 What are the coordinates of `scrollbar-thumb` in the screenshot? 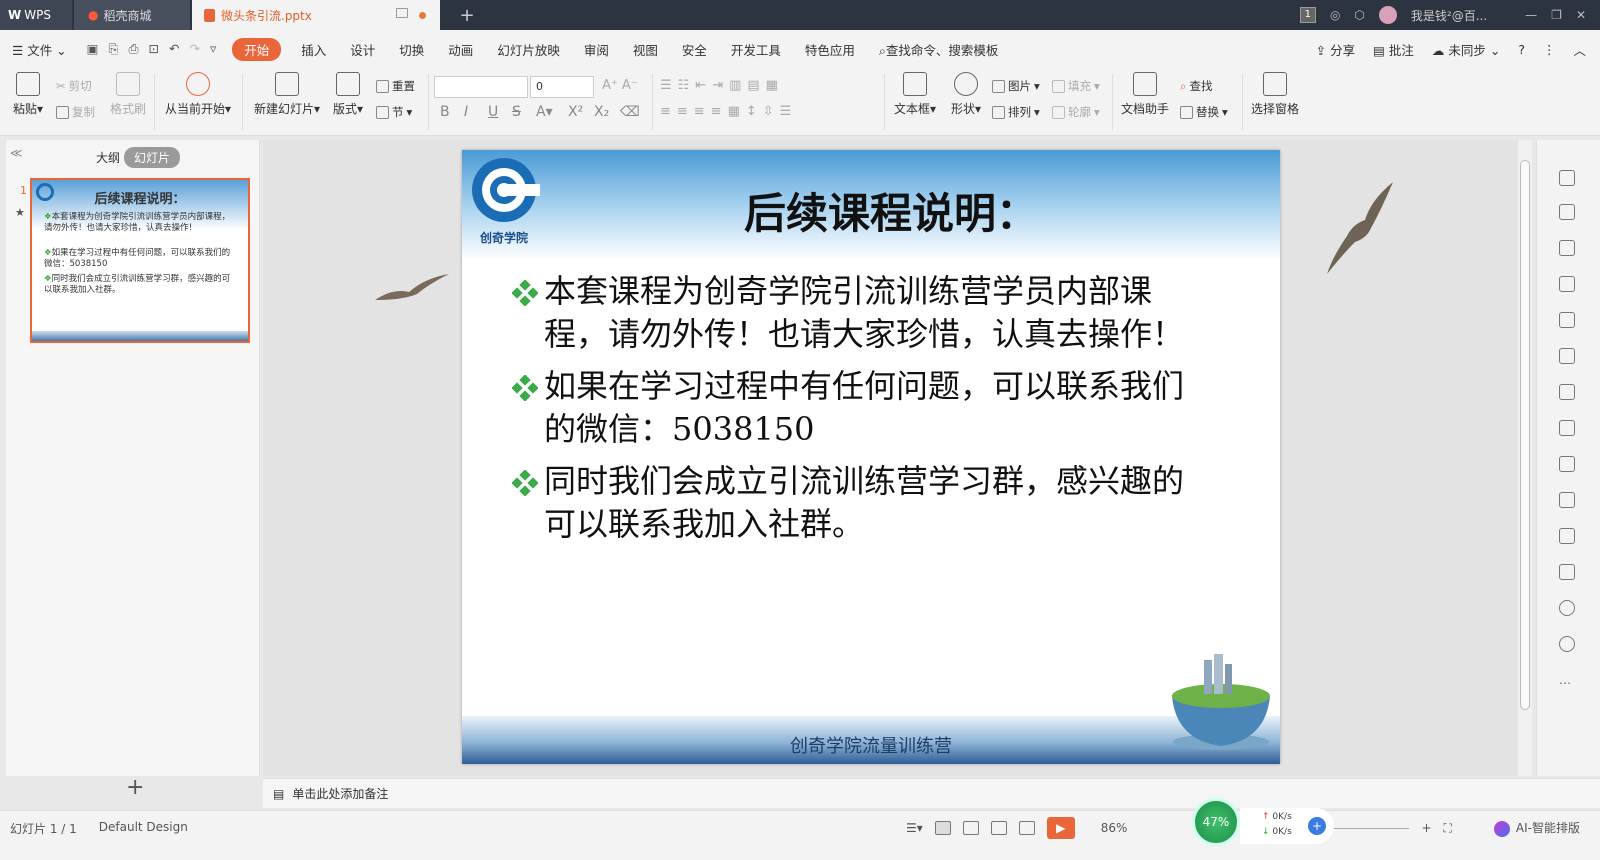 It's located at (1525, 435).